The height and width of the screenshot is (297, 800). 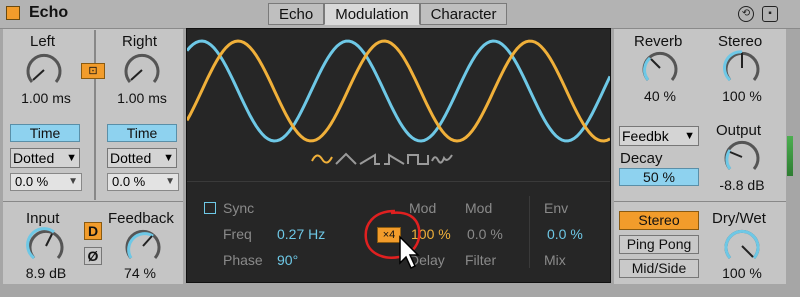 I want to click on phase-value: 90°, so click(x=287, y=260).